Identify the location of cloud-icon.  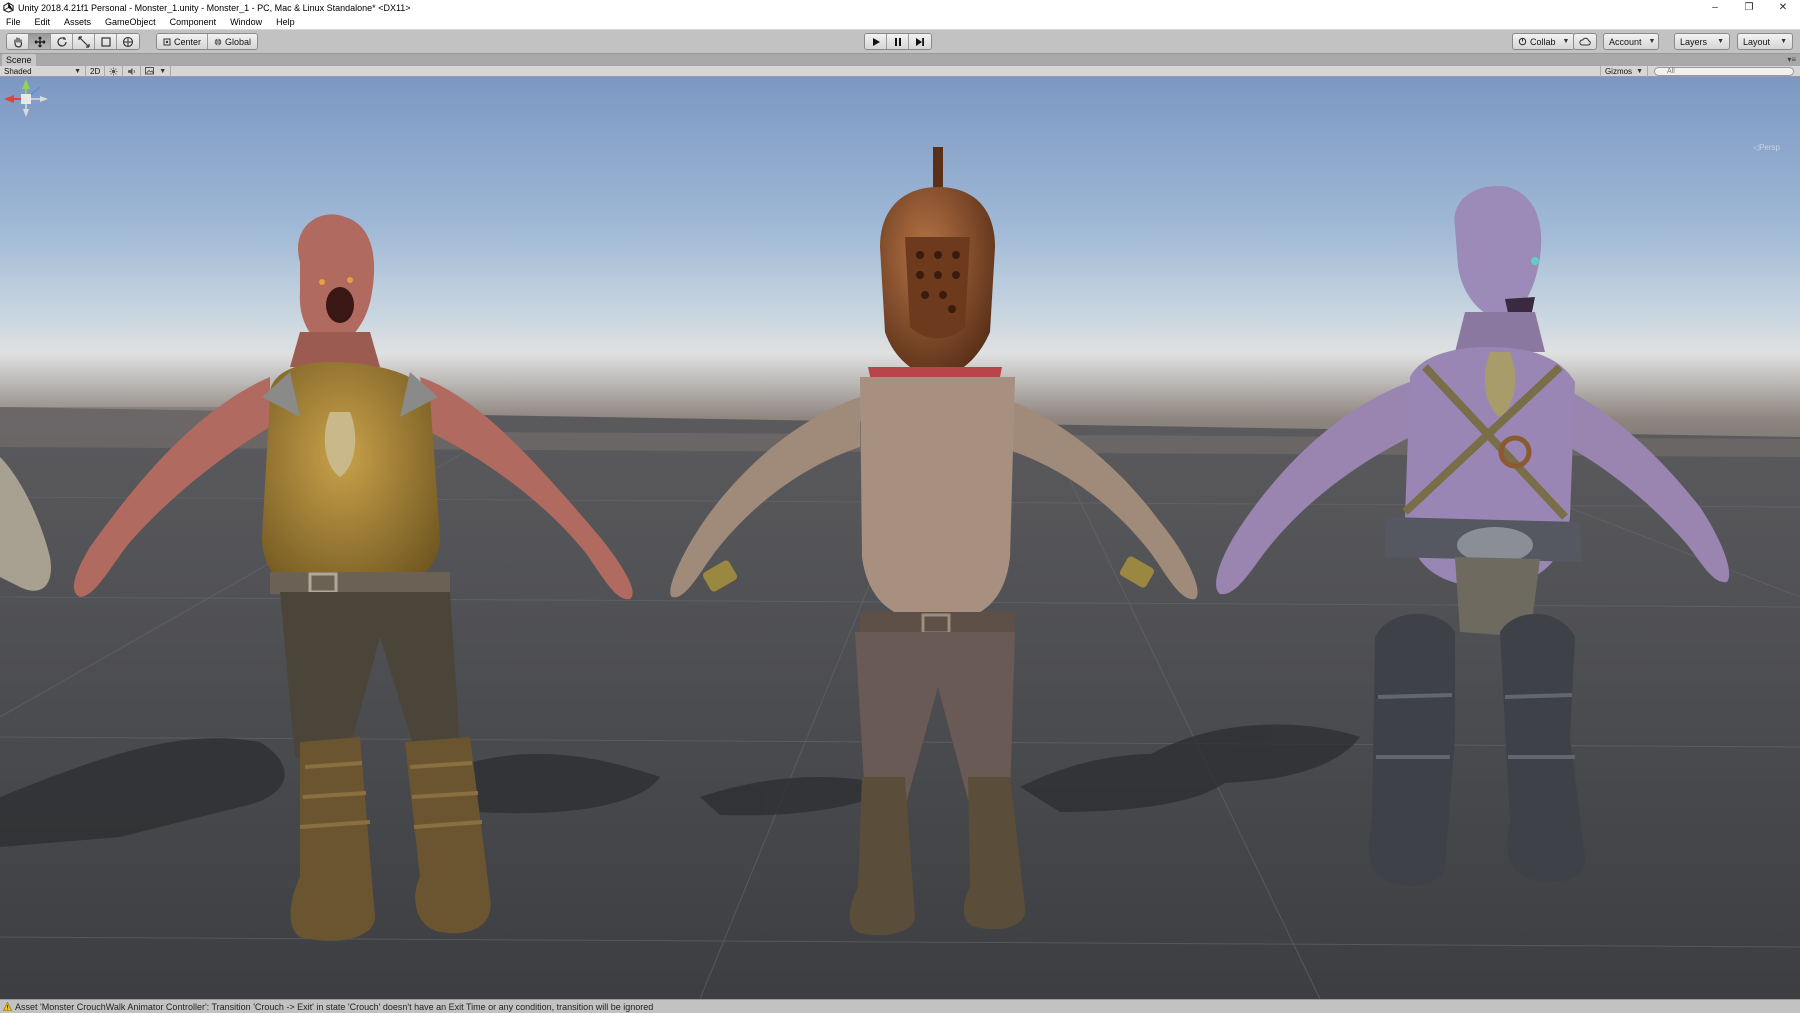
(1585, 41).